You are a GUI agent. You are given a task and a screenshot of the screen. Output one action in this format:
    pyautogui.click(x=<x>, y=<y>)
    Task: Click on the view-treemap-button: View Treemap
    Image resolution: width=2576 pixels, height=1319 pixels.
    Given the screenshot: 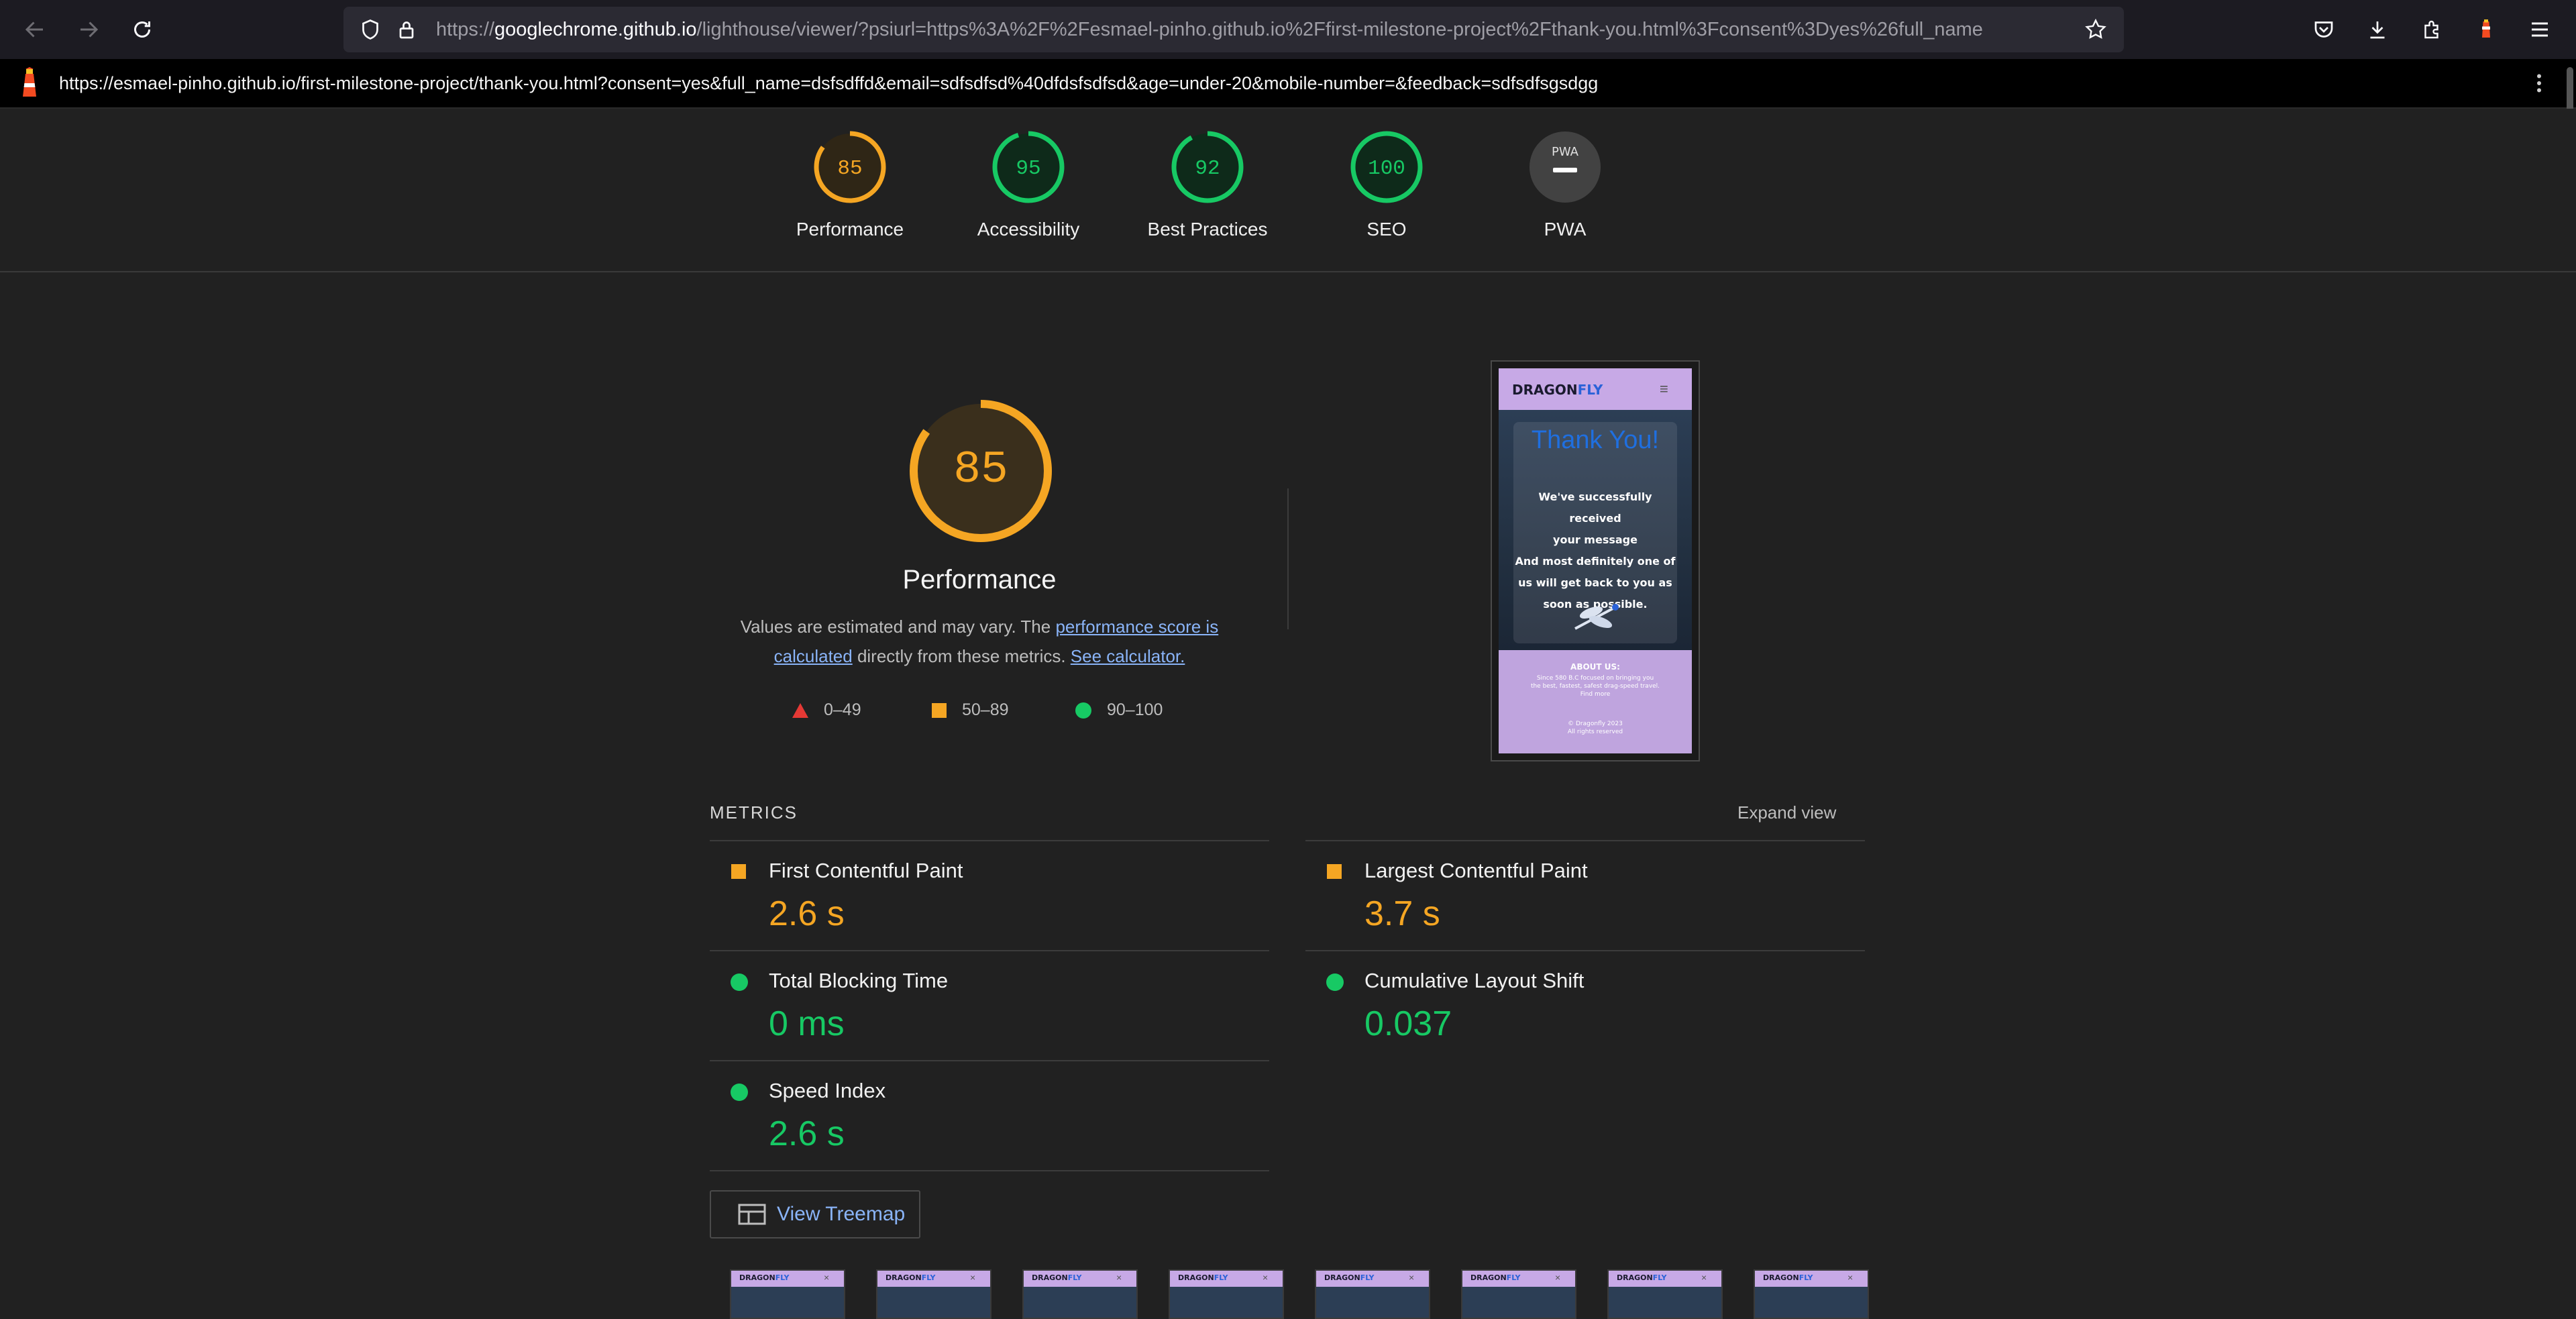 What is the action you would take?
    pyautogui.click(x=815, y=1214)
    